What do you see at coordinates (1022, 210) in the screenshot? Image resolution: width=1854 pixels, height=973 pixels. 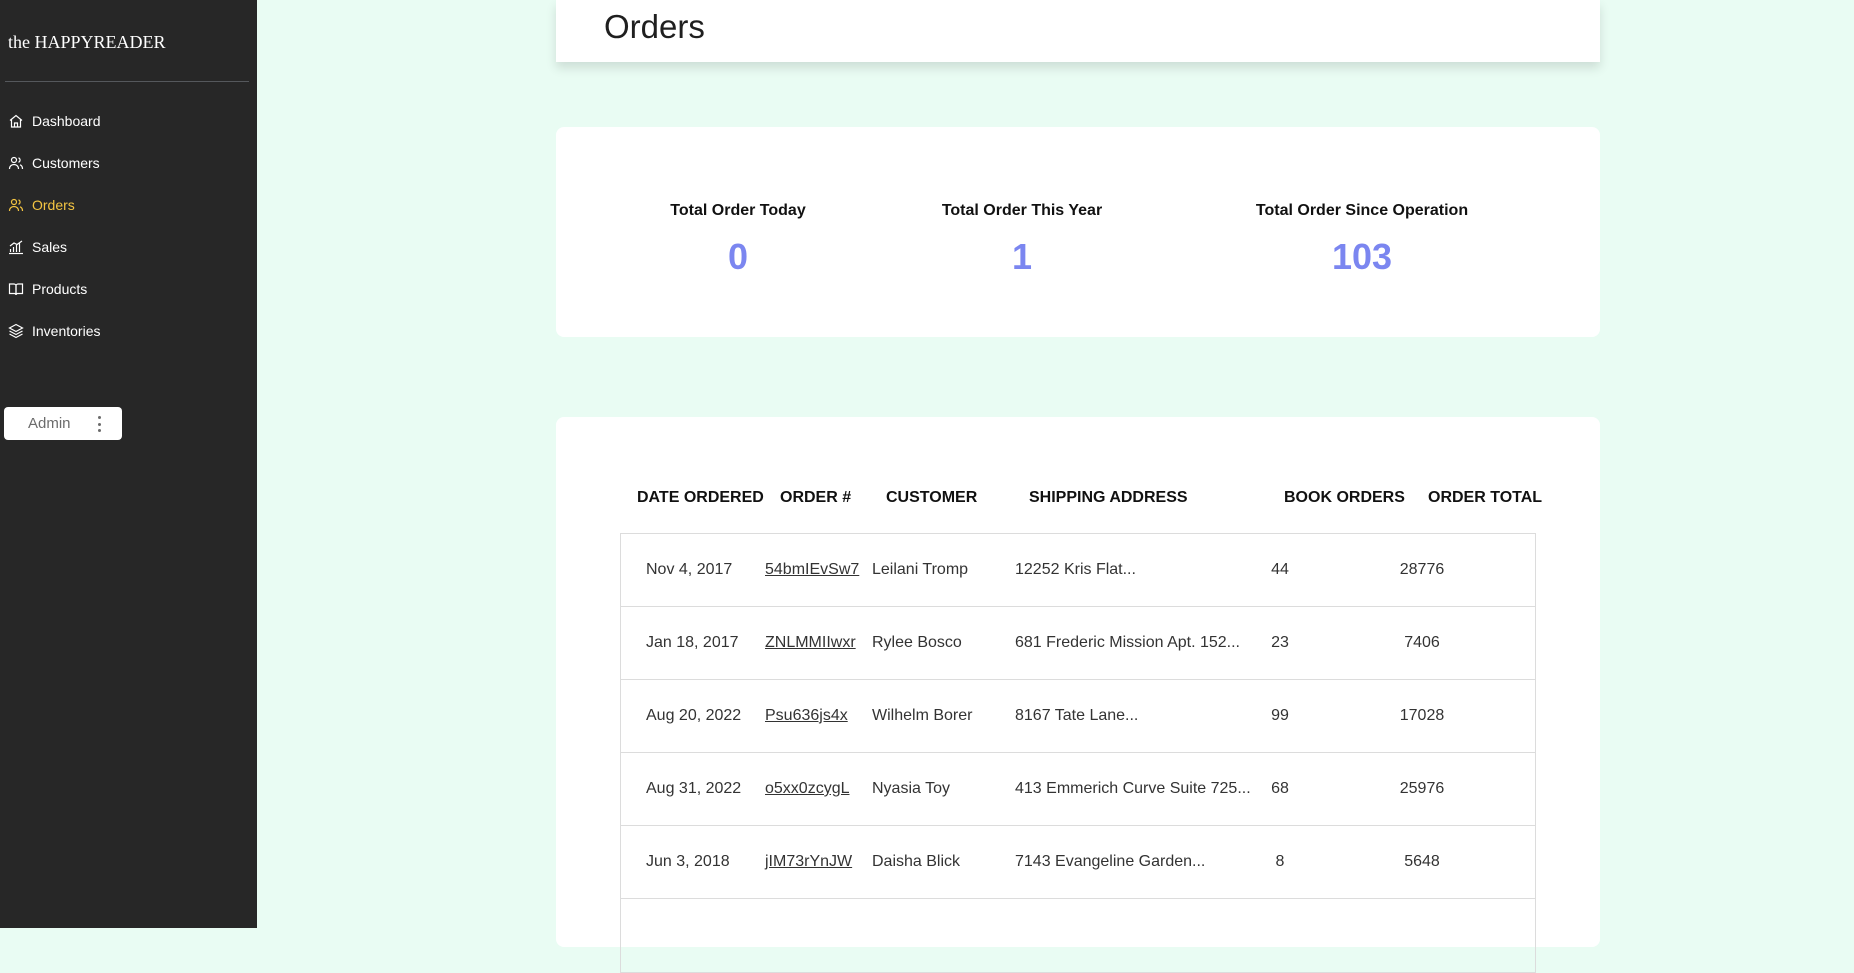 I see `stat-label: Total Order This Year` at bounding box center [1022, 210].